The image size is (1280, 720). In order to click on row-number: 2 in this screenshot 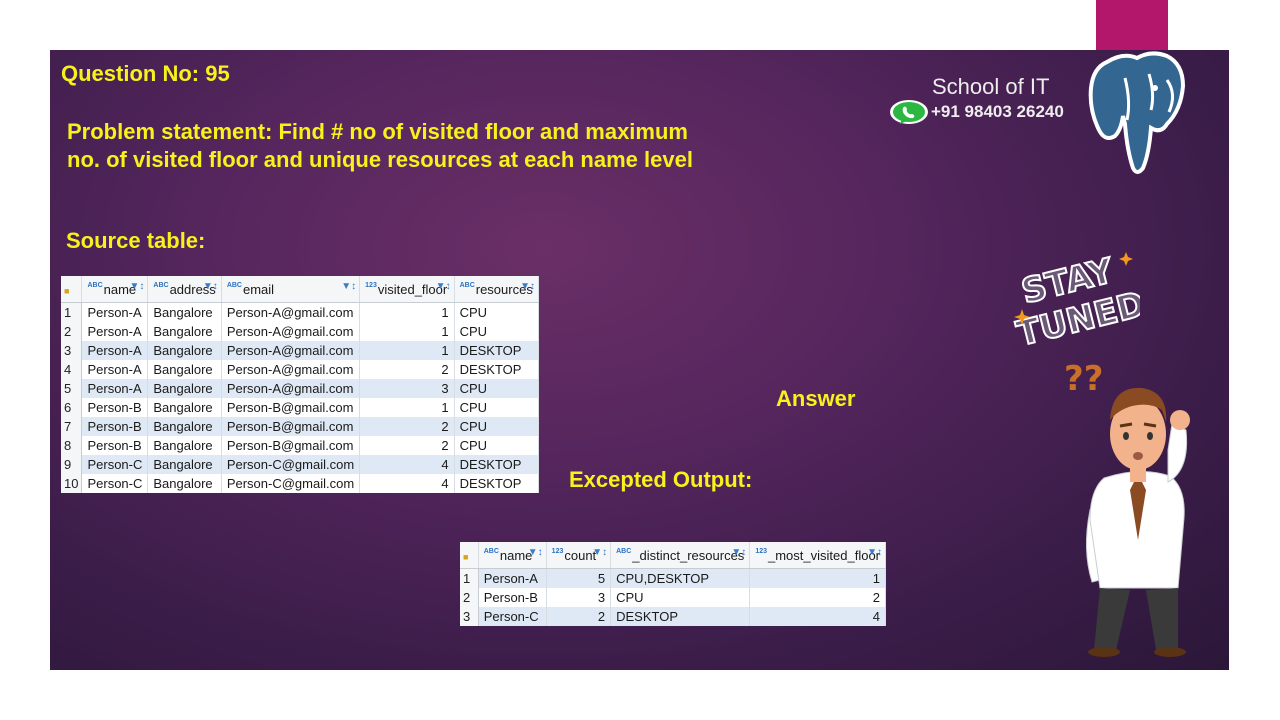, I will do `click(469, 597)`.